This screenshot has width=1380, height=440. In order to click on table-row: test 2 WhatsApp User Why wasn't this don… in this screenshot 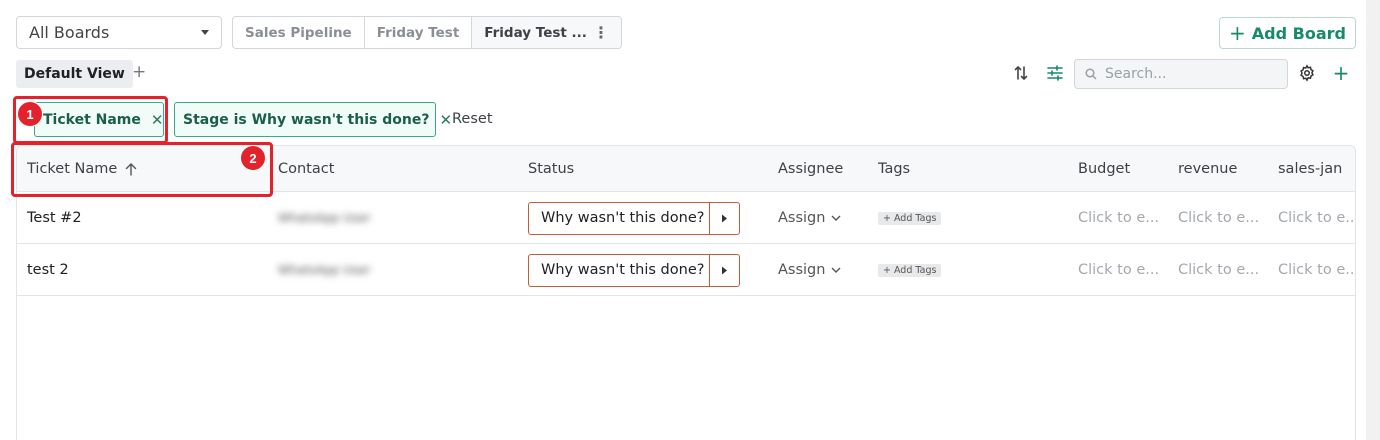, I will do `click(686, 270)`.